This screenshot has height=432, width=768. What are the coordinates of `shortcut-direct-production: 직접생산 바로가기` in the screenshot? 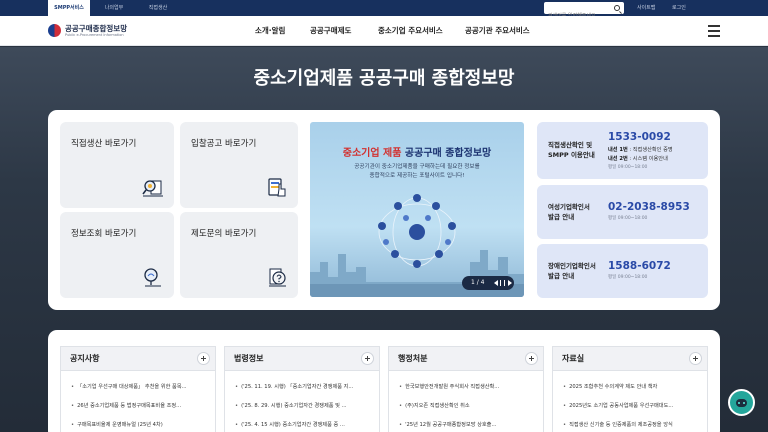 It's located at (117, 165).